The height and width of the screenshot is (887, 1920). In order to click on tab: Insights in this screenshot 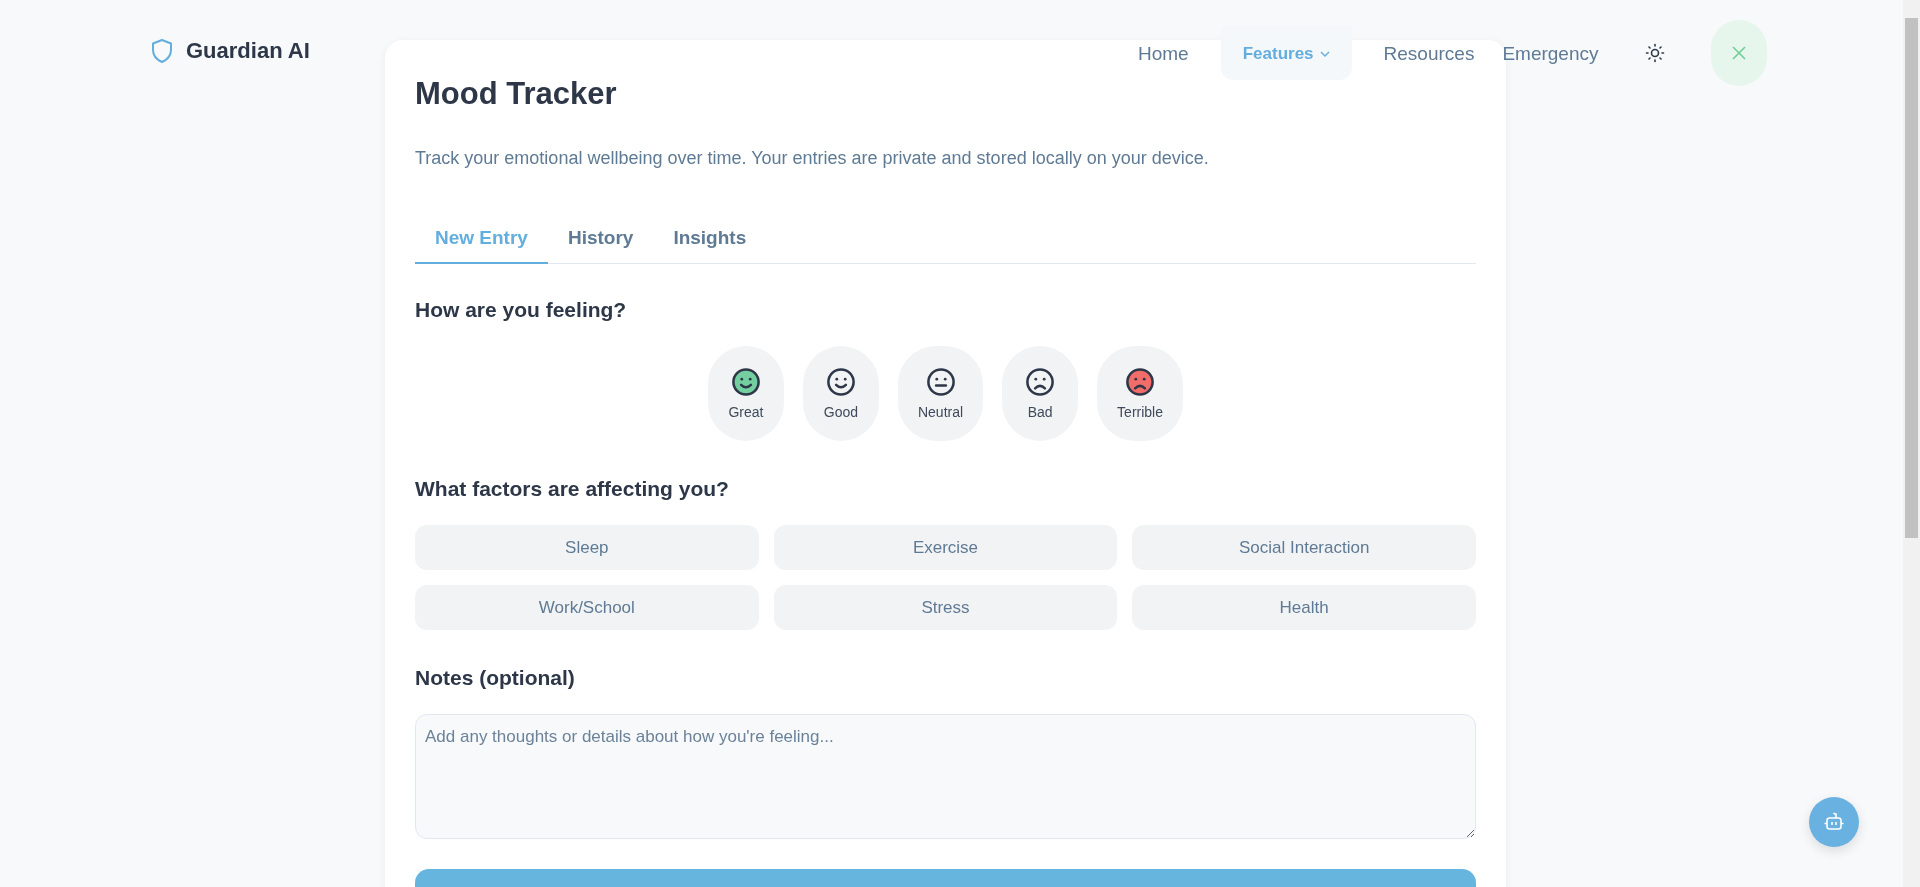, I will do `click(710, 240)`.